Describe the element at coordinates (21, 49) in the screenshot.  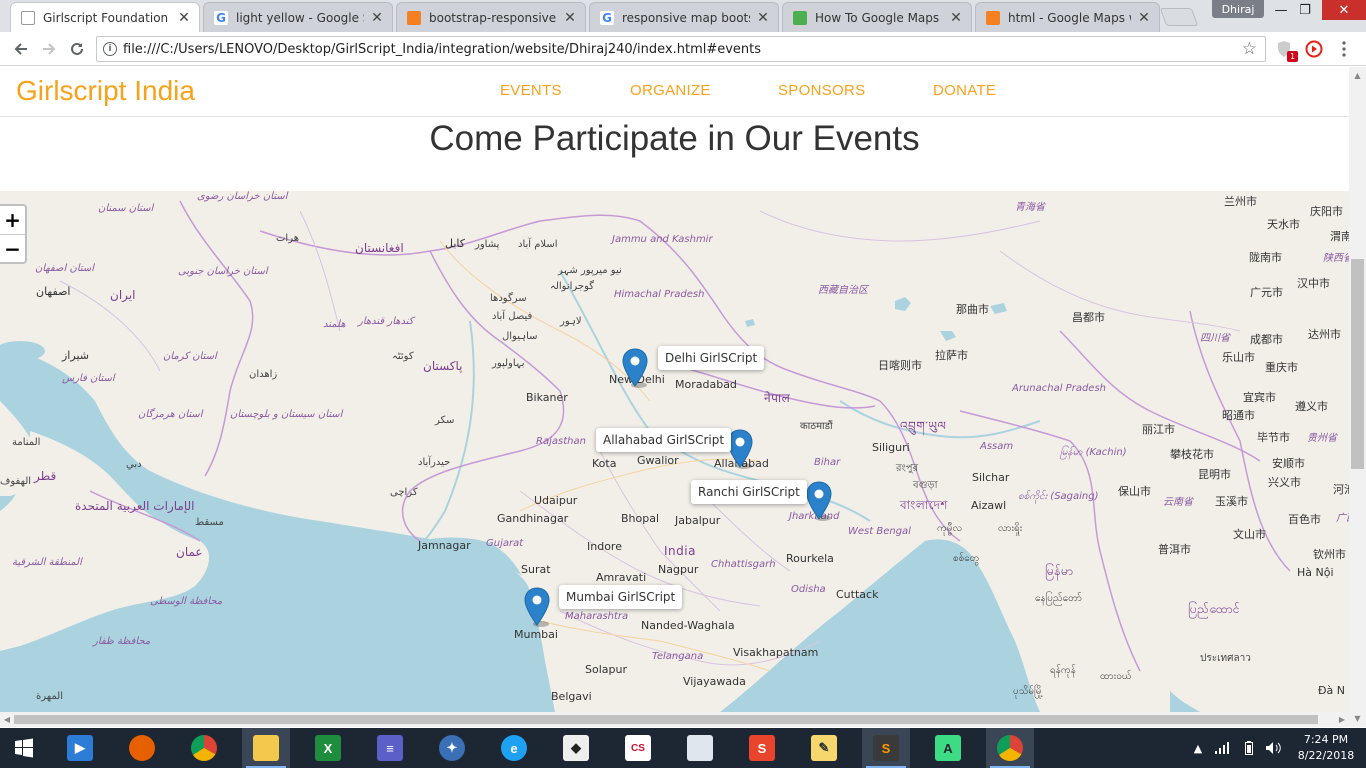
I see `back-button` at that location.